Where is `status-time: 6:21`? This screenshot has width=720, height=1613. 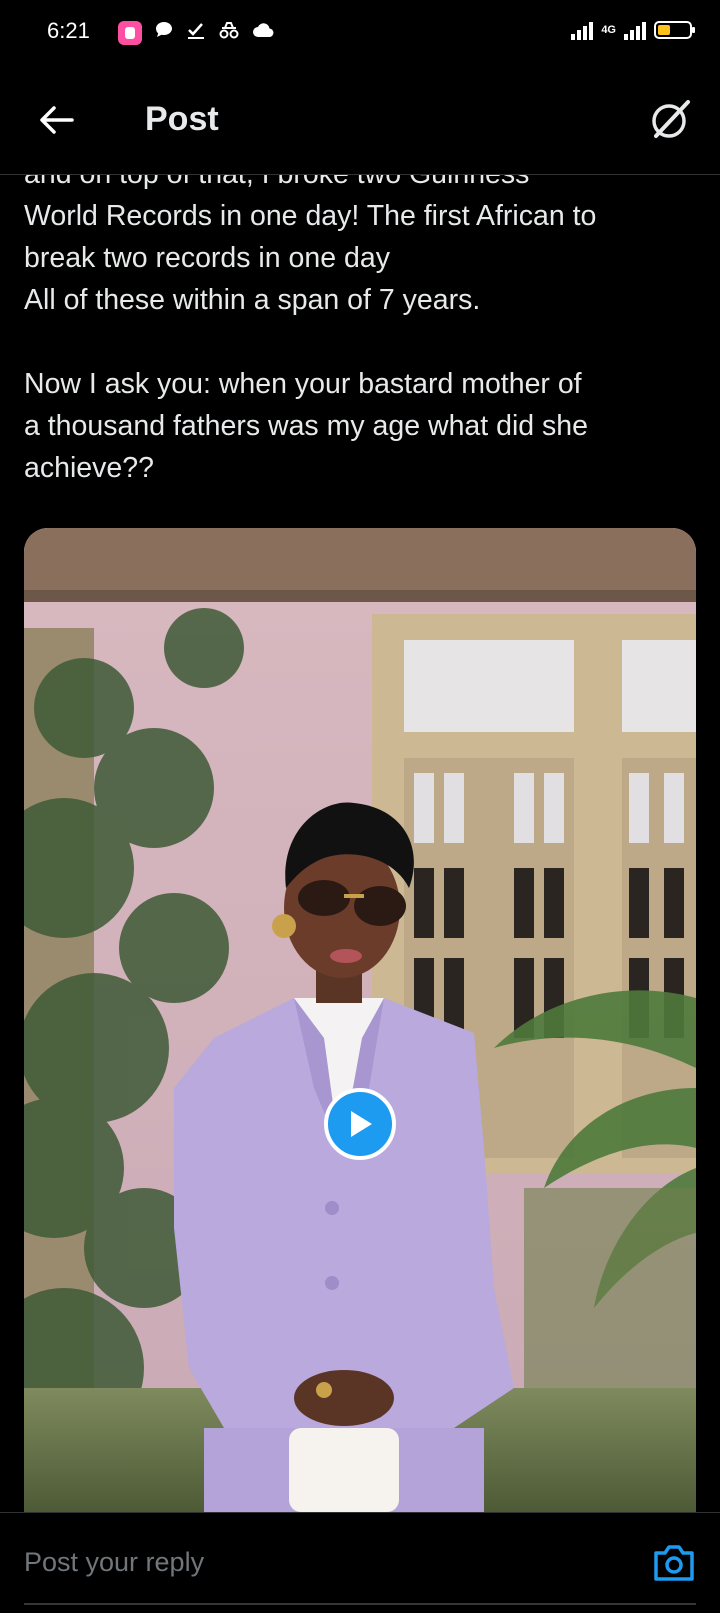 status-time: 6:21 is located at coordinates (68, 30).